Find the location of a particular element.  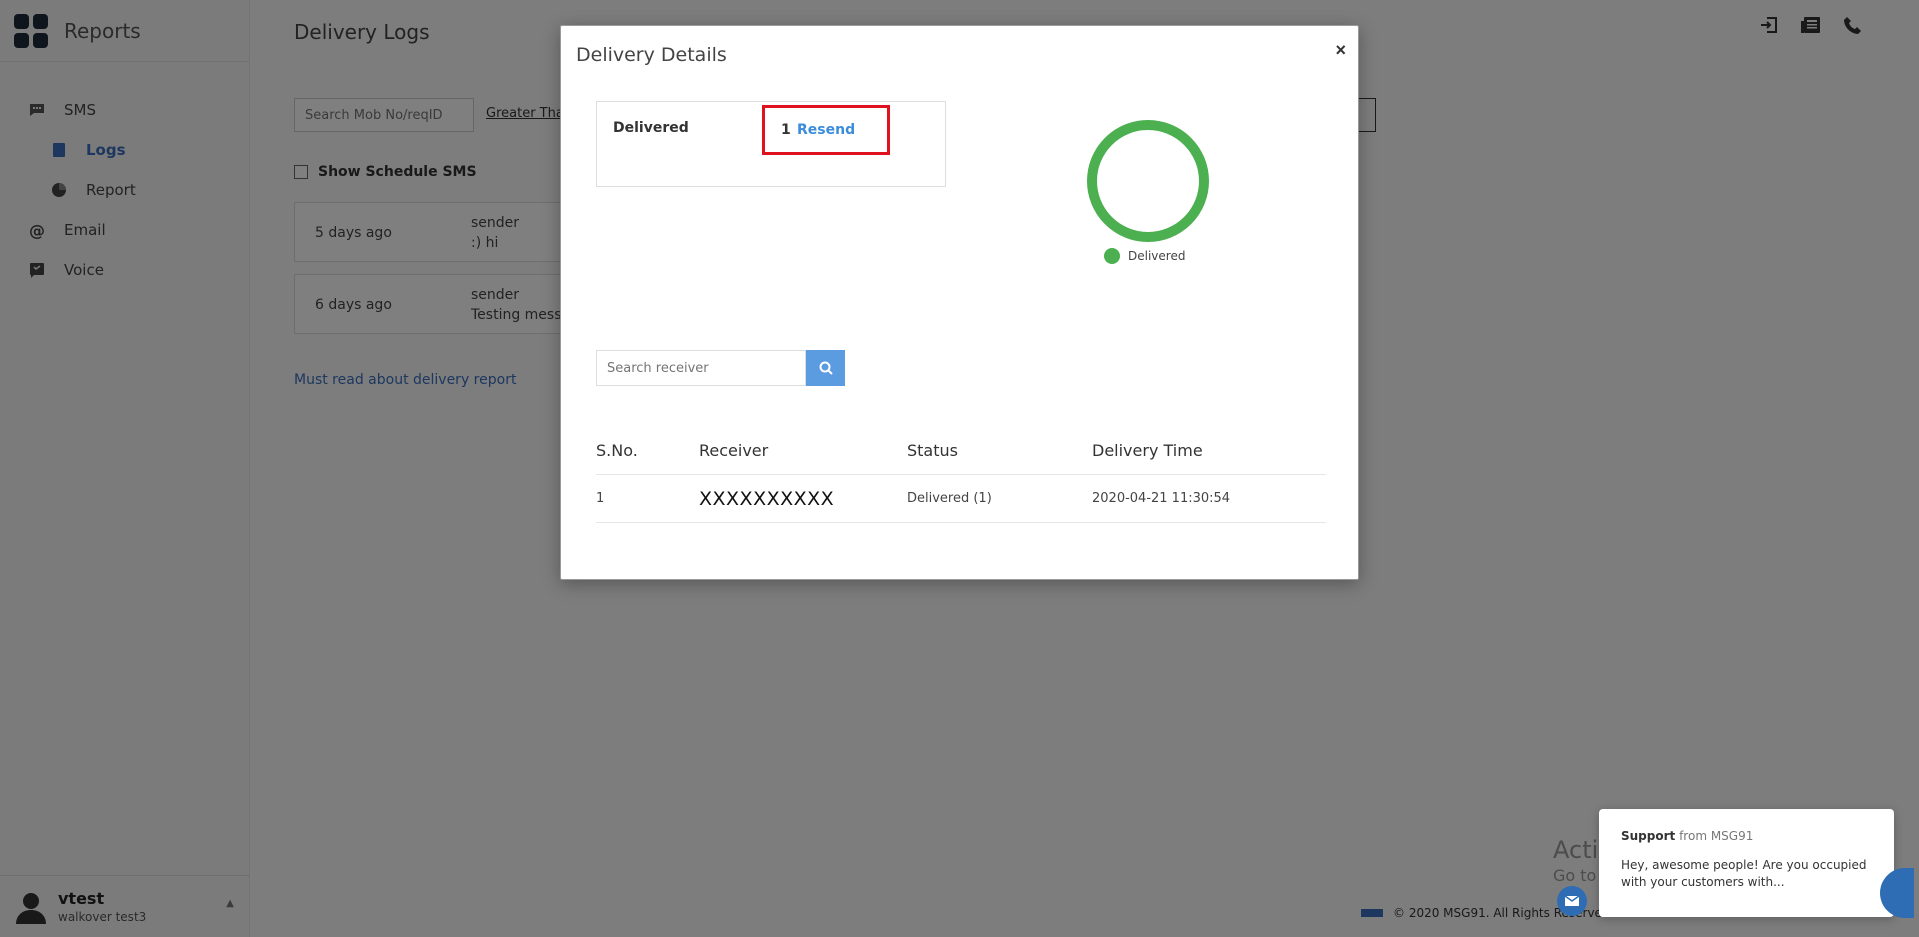

chat-agent-avatar is located at coordinates (1572, 901).